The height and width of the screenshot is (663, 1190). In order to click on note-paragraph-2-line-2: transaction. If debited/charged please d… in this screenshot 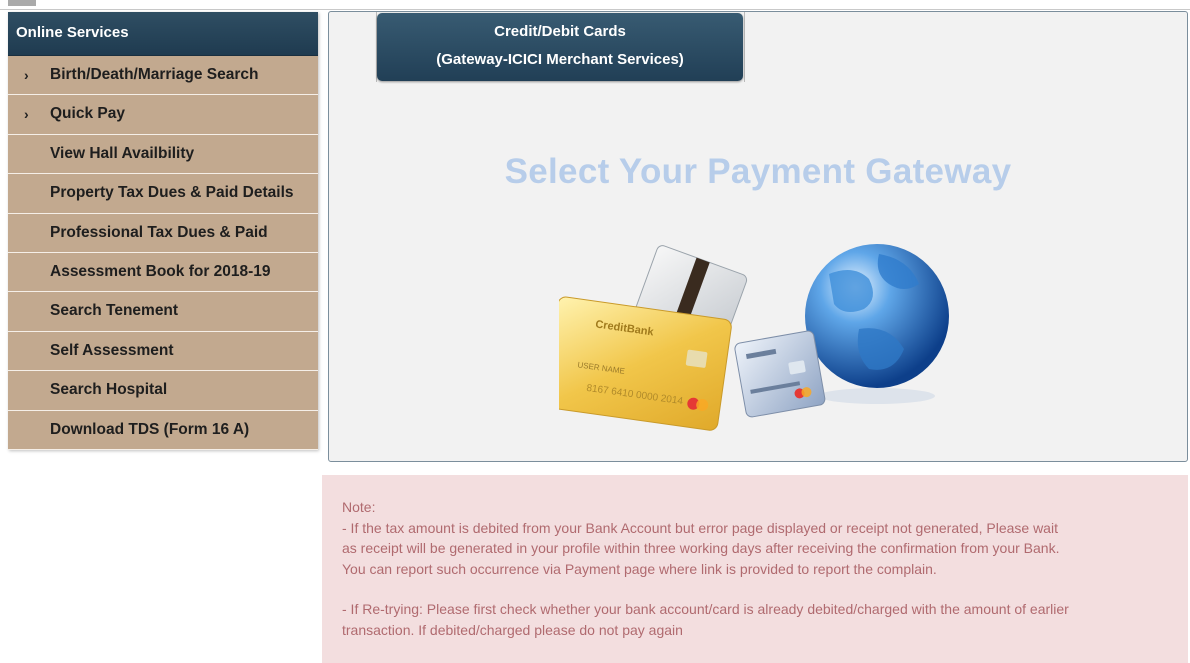, I will do `click(512, 629)`.